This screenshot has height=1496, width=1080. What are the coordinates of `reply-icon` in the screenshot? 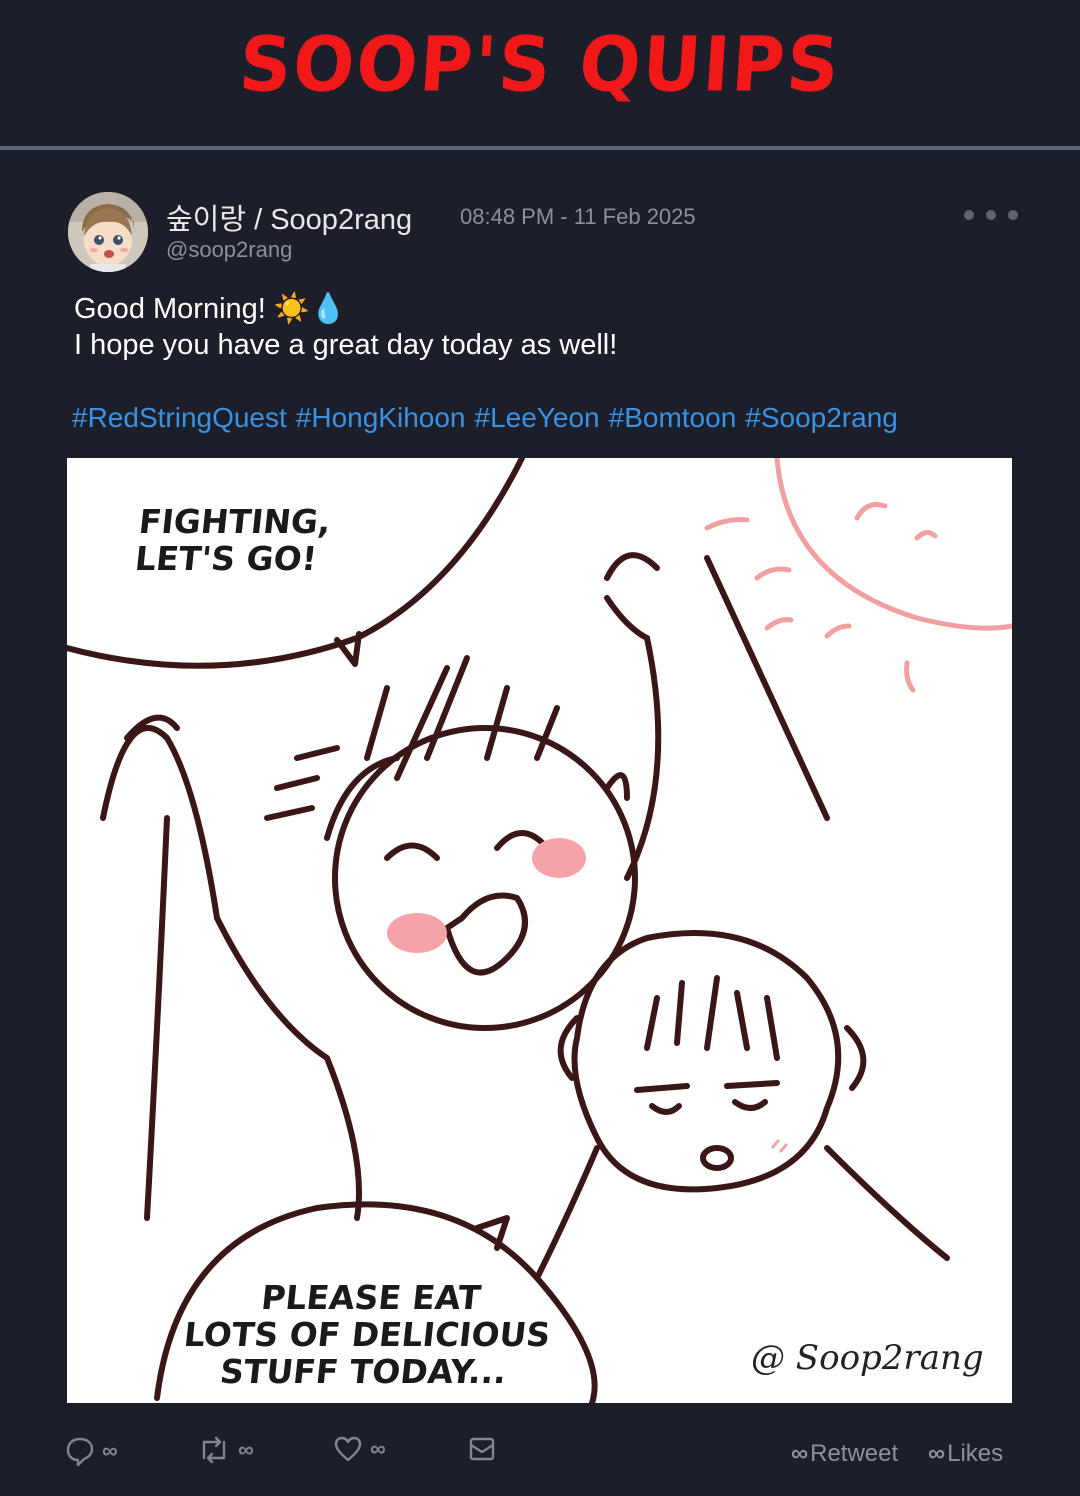 It's located at (80, 1451).